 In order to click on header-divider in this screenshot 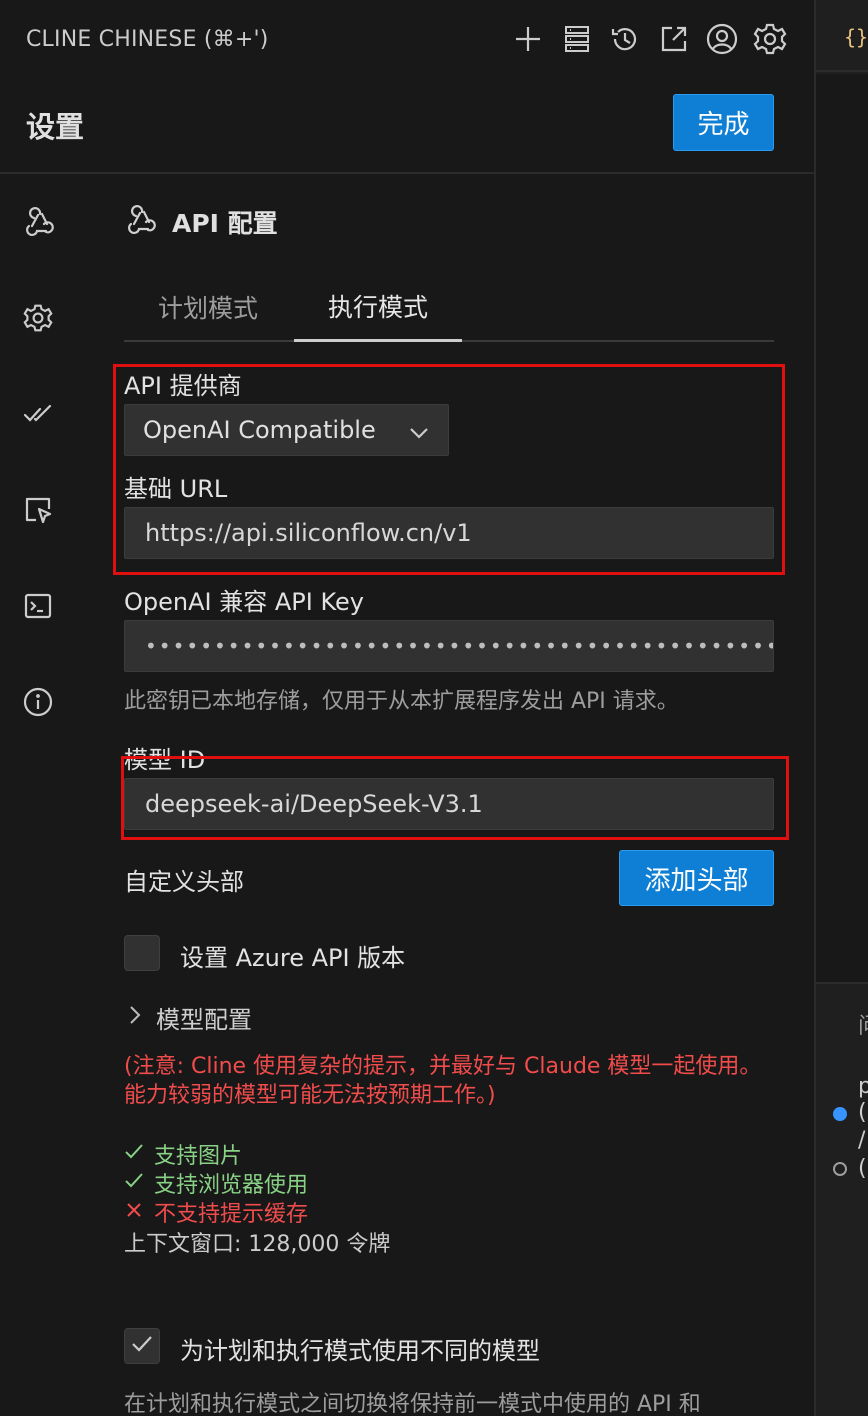, I will do `click(407, 173)`.